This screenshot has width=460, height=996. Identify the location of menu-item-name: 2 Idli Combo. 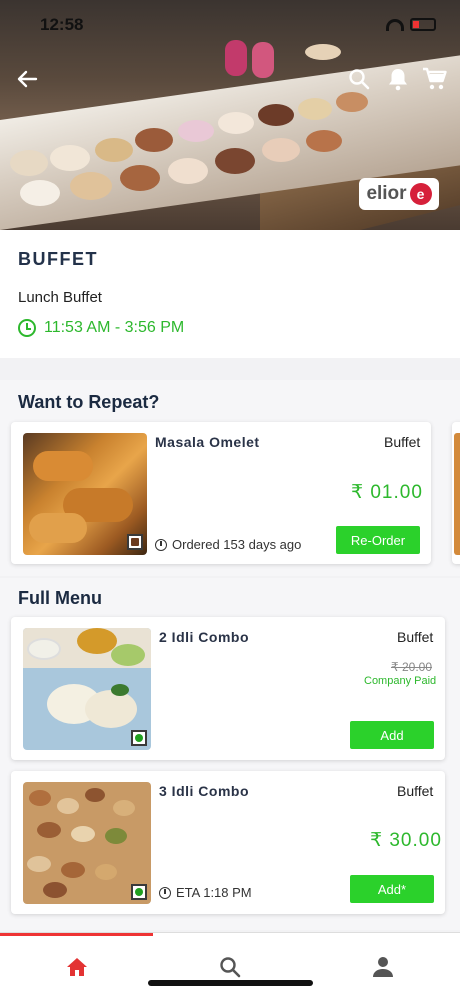
(204, 637).